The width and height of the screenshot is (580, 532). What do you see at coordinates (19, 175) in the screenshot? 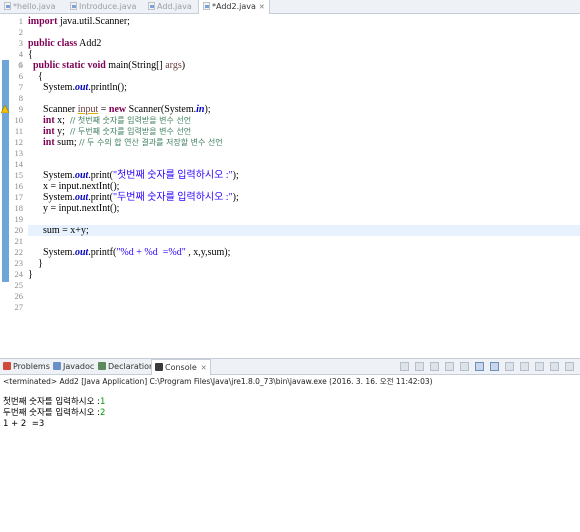
I see `line-number: 15` at bounding box center [19, 175].